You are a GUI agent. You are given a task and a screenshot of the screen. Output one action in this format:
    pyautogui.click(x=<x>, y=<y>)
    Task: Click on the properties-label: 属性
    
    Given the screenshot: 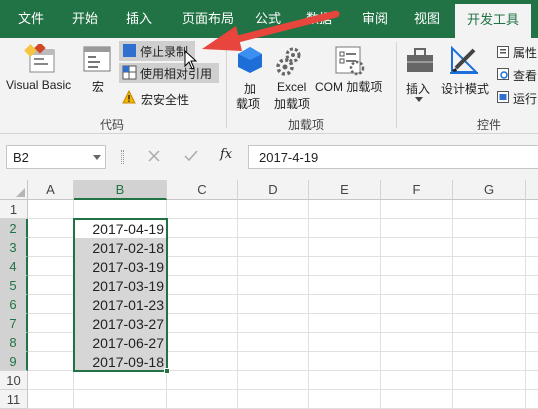 What is the action you would take?
    pyautogui.click(x=525, y=53)
    